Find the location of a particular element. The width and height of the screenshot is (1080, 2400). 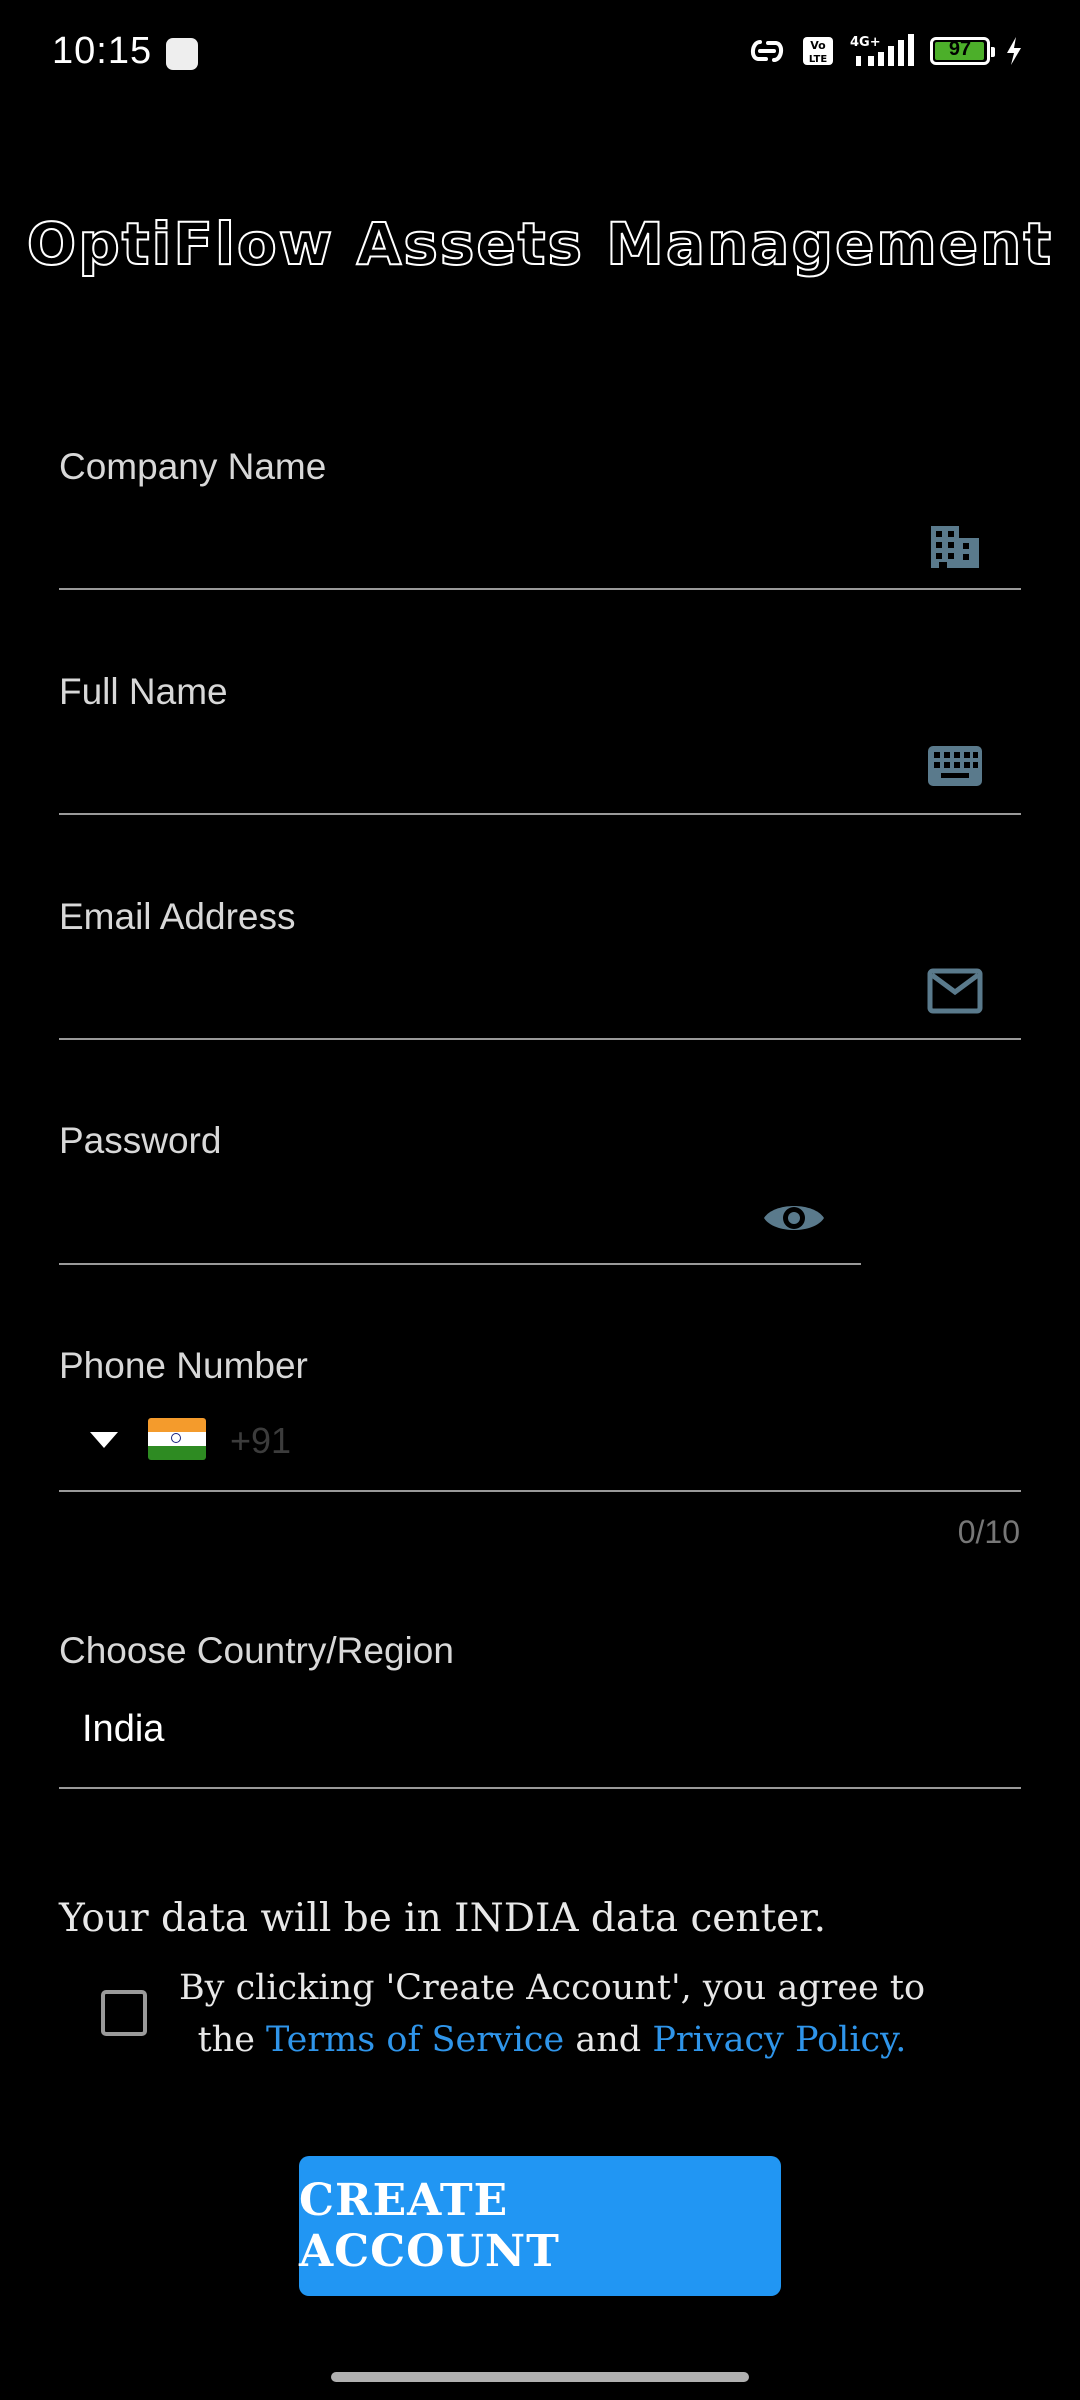

battery-level: 97 is located at coordinates (960, 49).